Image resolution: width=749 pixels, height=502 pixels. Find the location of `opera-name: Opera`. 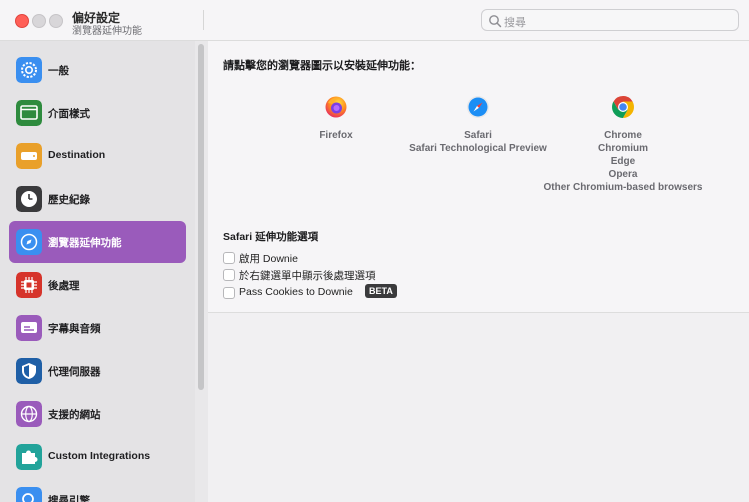

opera-name: Opera is located at coordinates (623, 174).